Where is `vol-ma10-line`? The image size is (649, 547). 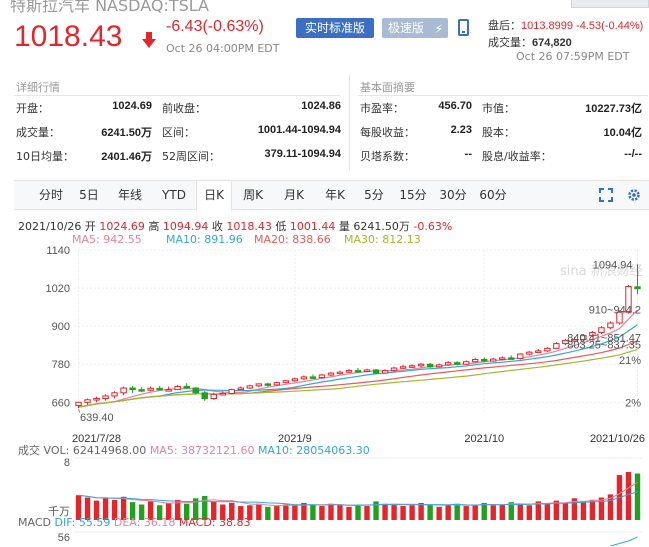 vol-ma10-line is located at coordinates (358, 498).